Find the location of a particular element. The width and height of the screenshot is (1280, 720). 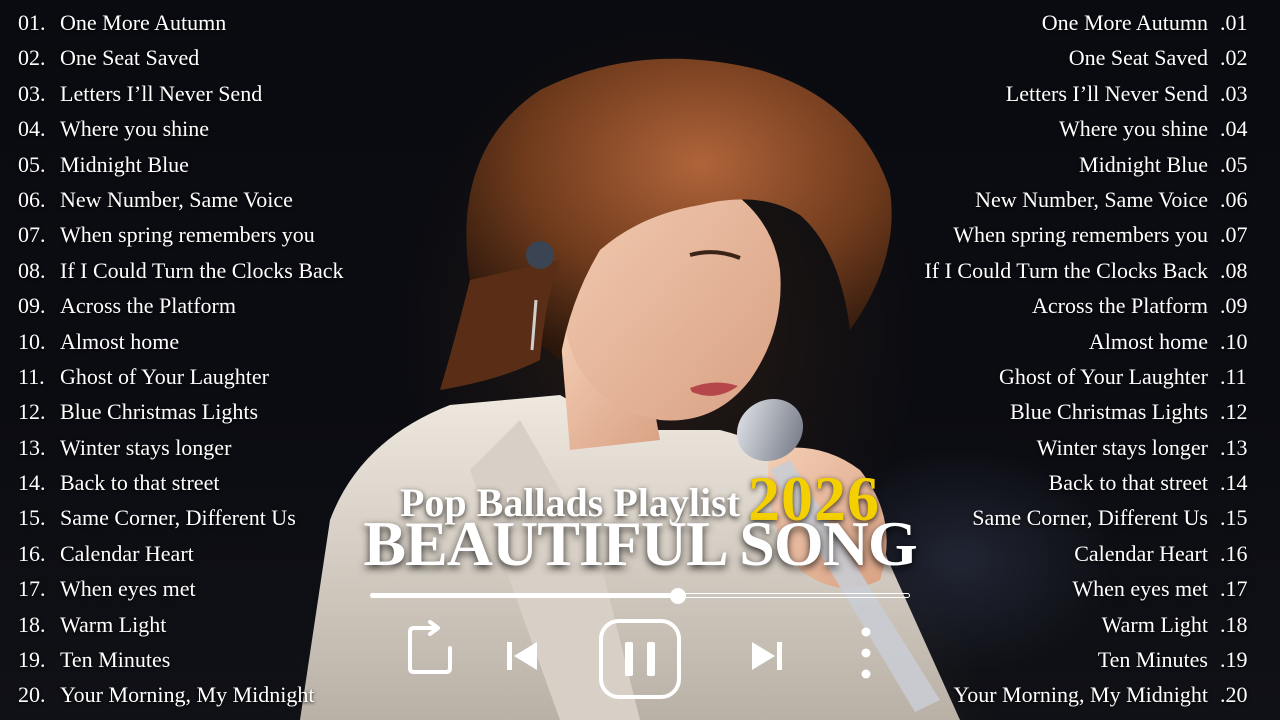

playlist-item: Warm Light .18 is located at coordinates (1093, 624).